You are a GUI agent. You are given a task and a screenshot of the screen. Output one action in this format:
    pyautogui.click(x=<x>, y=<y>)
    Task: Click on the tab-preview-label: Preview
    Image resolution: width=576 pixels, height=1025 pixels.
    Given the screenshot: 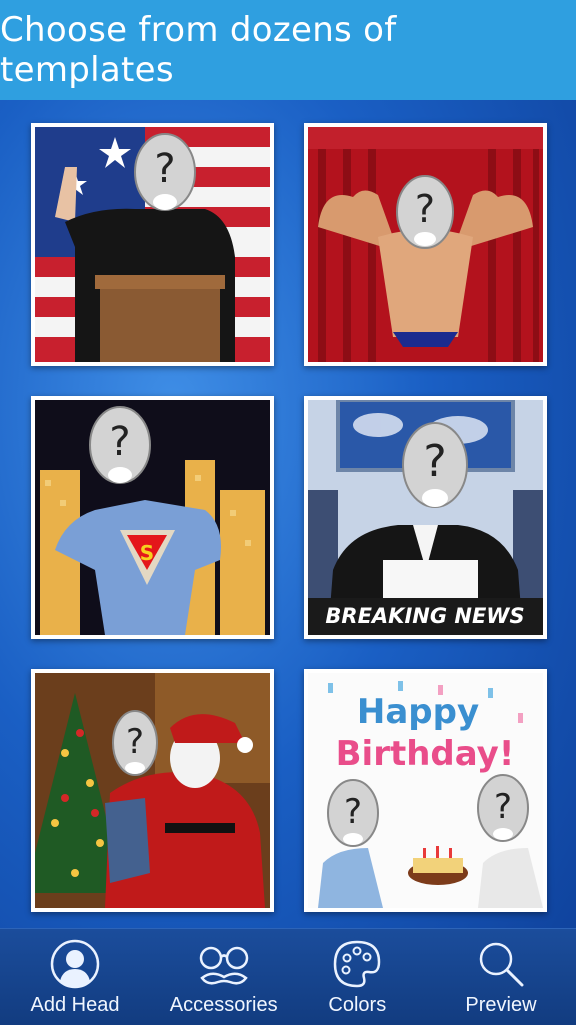 What is the action you would take?
    pyautogui.click(x=501, y=1005)
    